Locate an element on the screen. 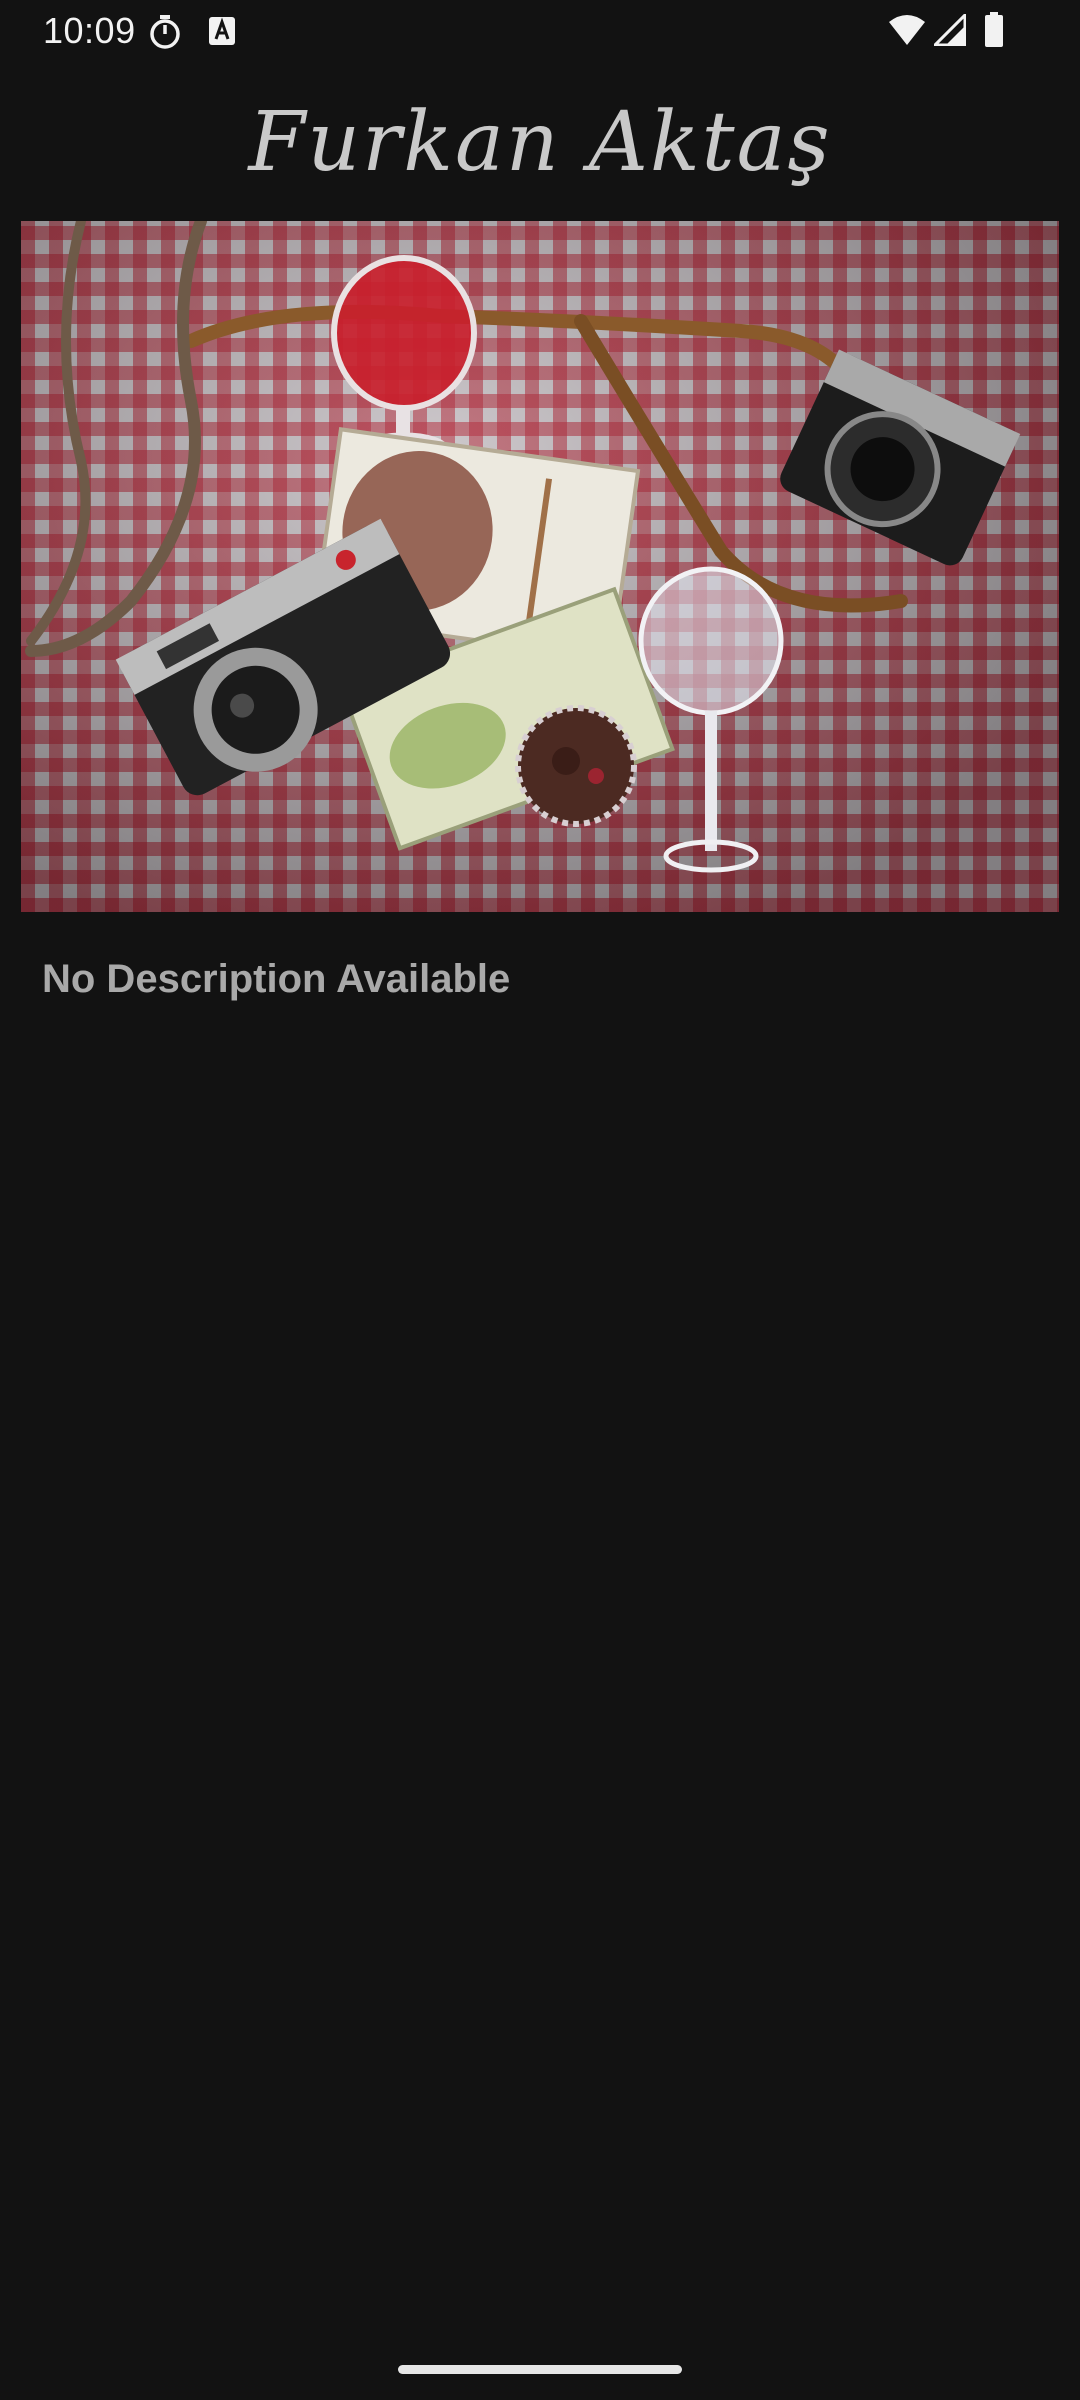  status-bar: 10:09 is located at coordinates (540, 31).